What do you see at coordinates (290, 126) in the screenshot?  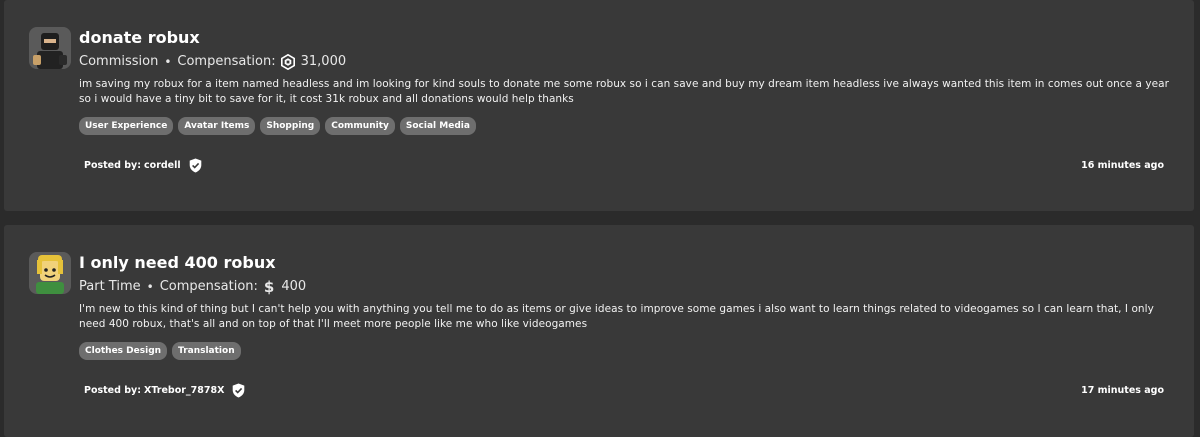 I see `tag: Shopping` at bounding box center [290, 126].